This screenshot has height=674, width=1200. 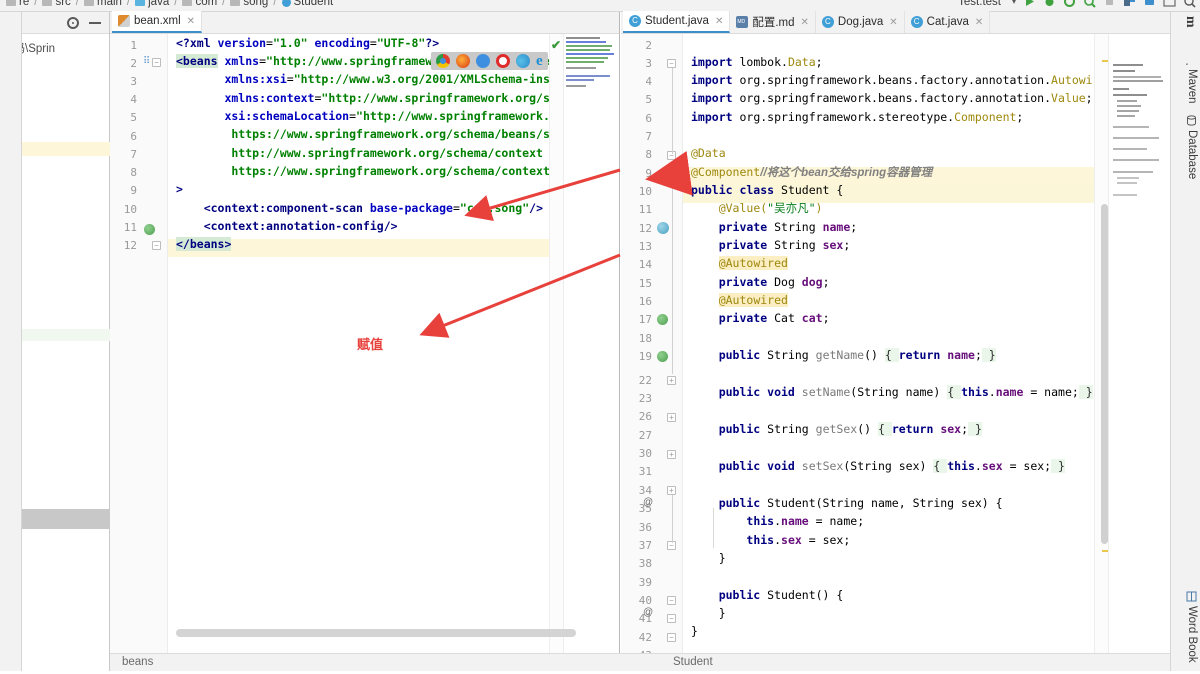 What do you see at coordinates (648, 45) in the screenshot?
I see `line-number: 2` at bounding box center [648, 45].